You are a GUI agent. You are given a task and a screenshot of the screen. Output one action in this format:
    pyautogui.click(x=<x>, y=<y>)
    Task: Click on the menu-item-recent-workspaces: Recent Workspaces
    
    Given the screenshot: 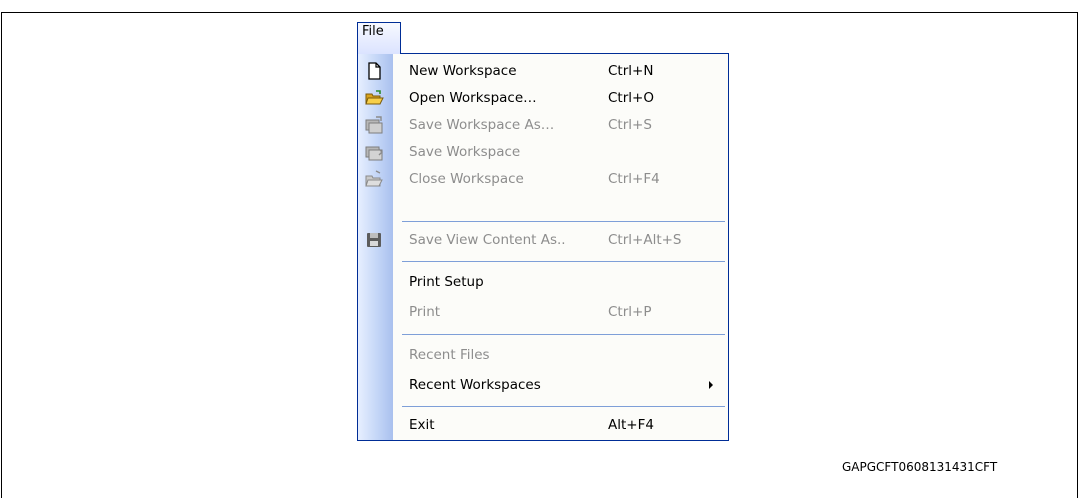 What is the action you would take?
    pyautogui.click(x=543, y=385)
    